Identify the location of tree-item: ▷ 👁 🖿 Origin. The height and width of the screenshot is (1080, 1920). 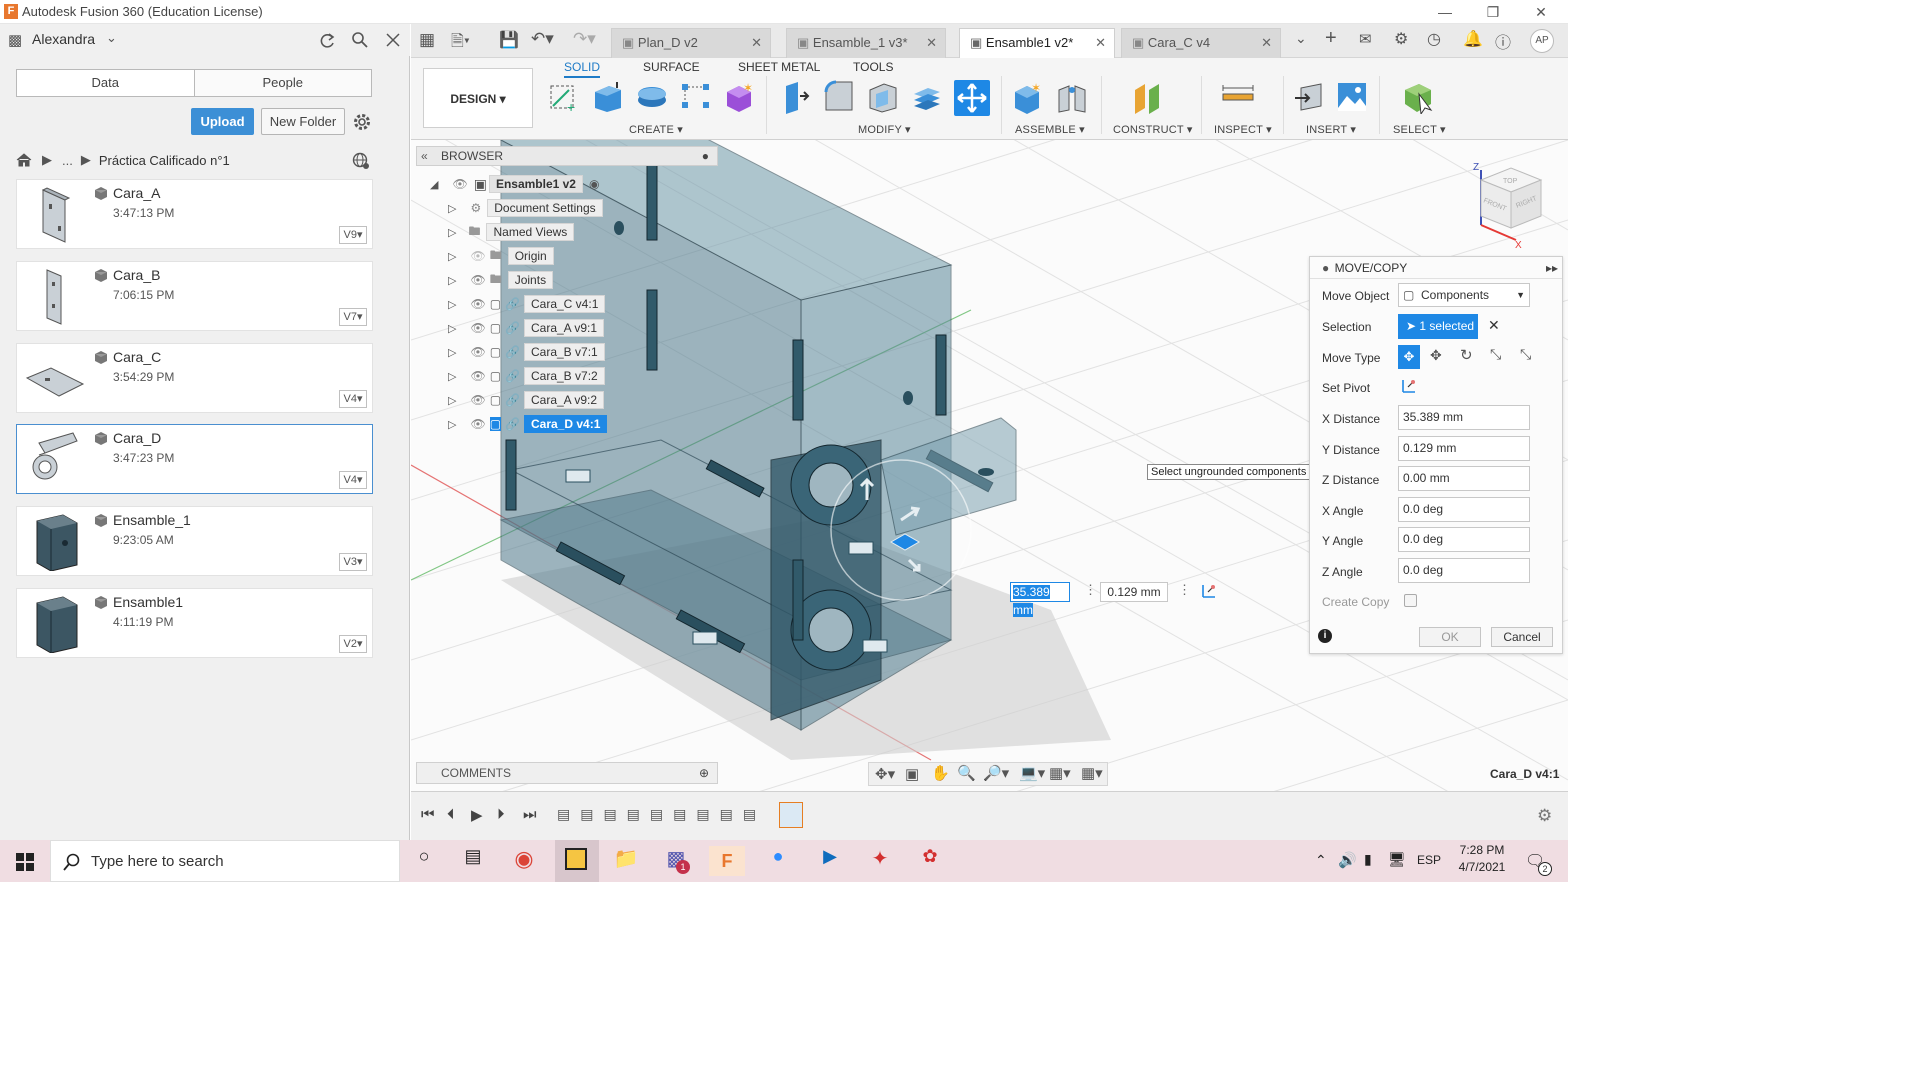
(559, 256).